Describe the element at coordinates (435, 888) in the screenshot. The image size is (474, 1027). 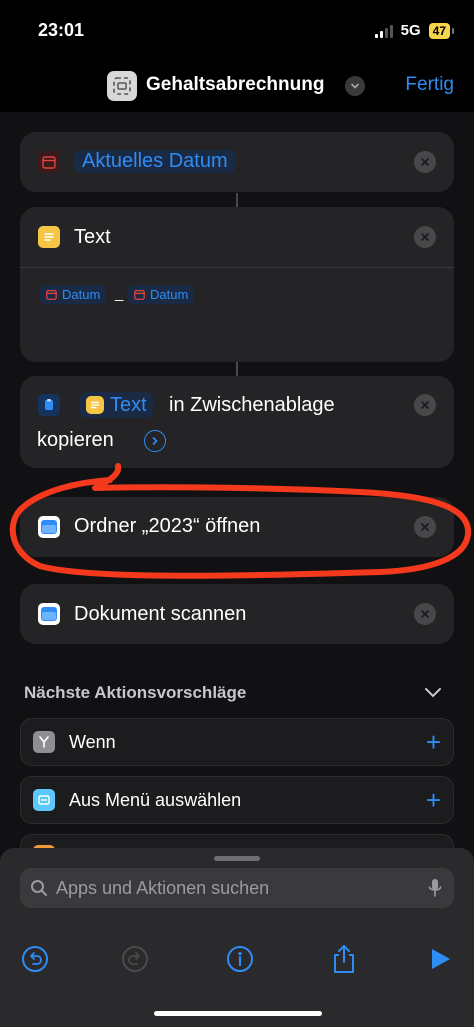
I see `microphone-icon` at that location.